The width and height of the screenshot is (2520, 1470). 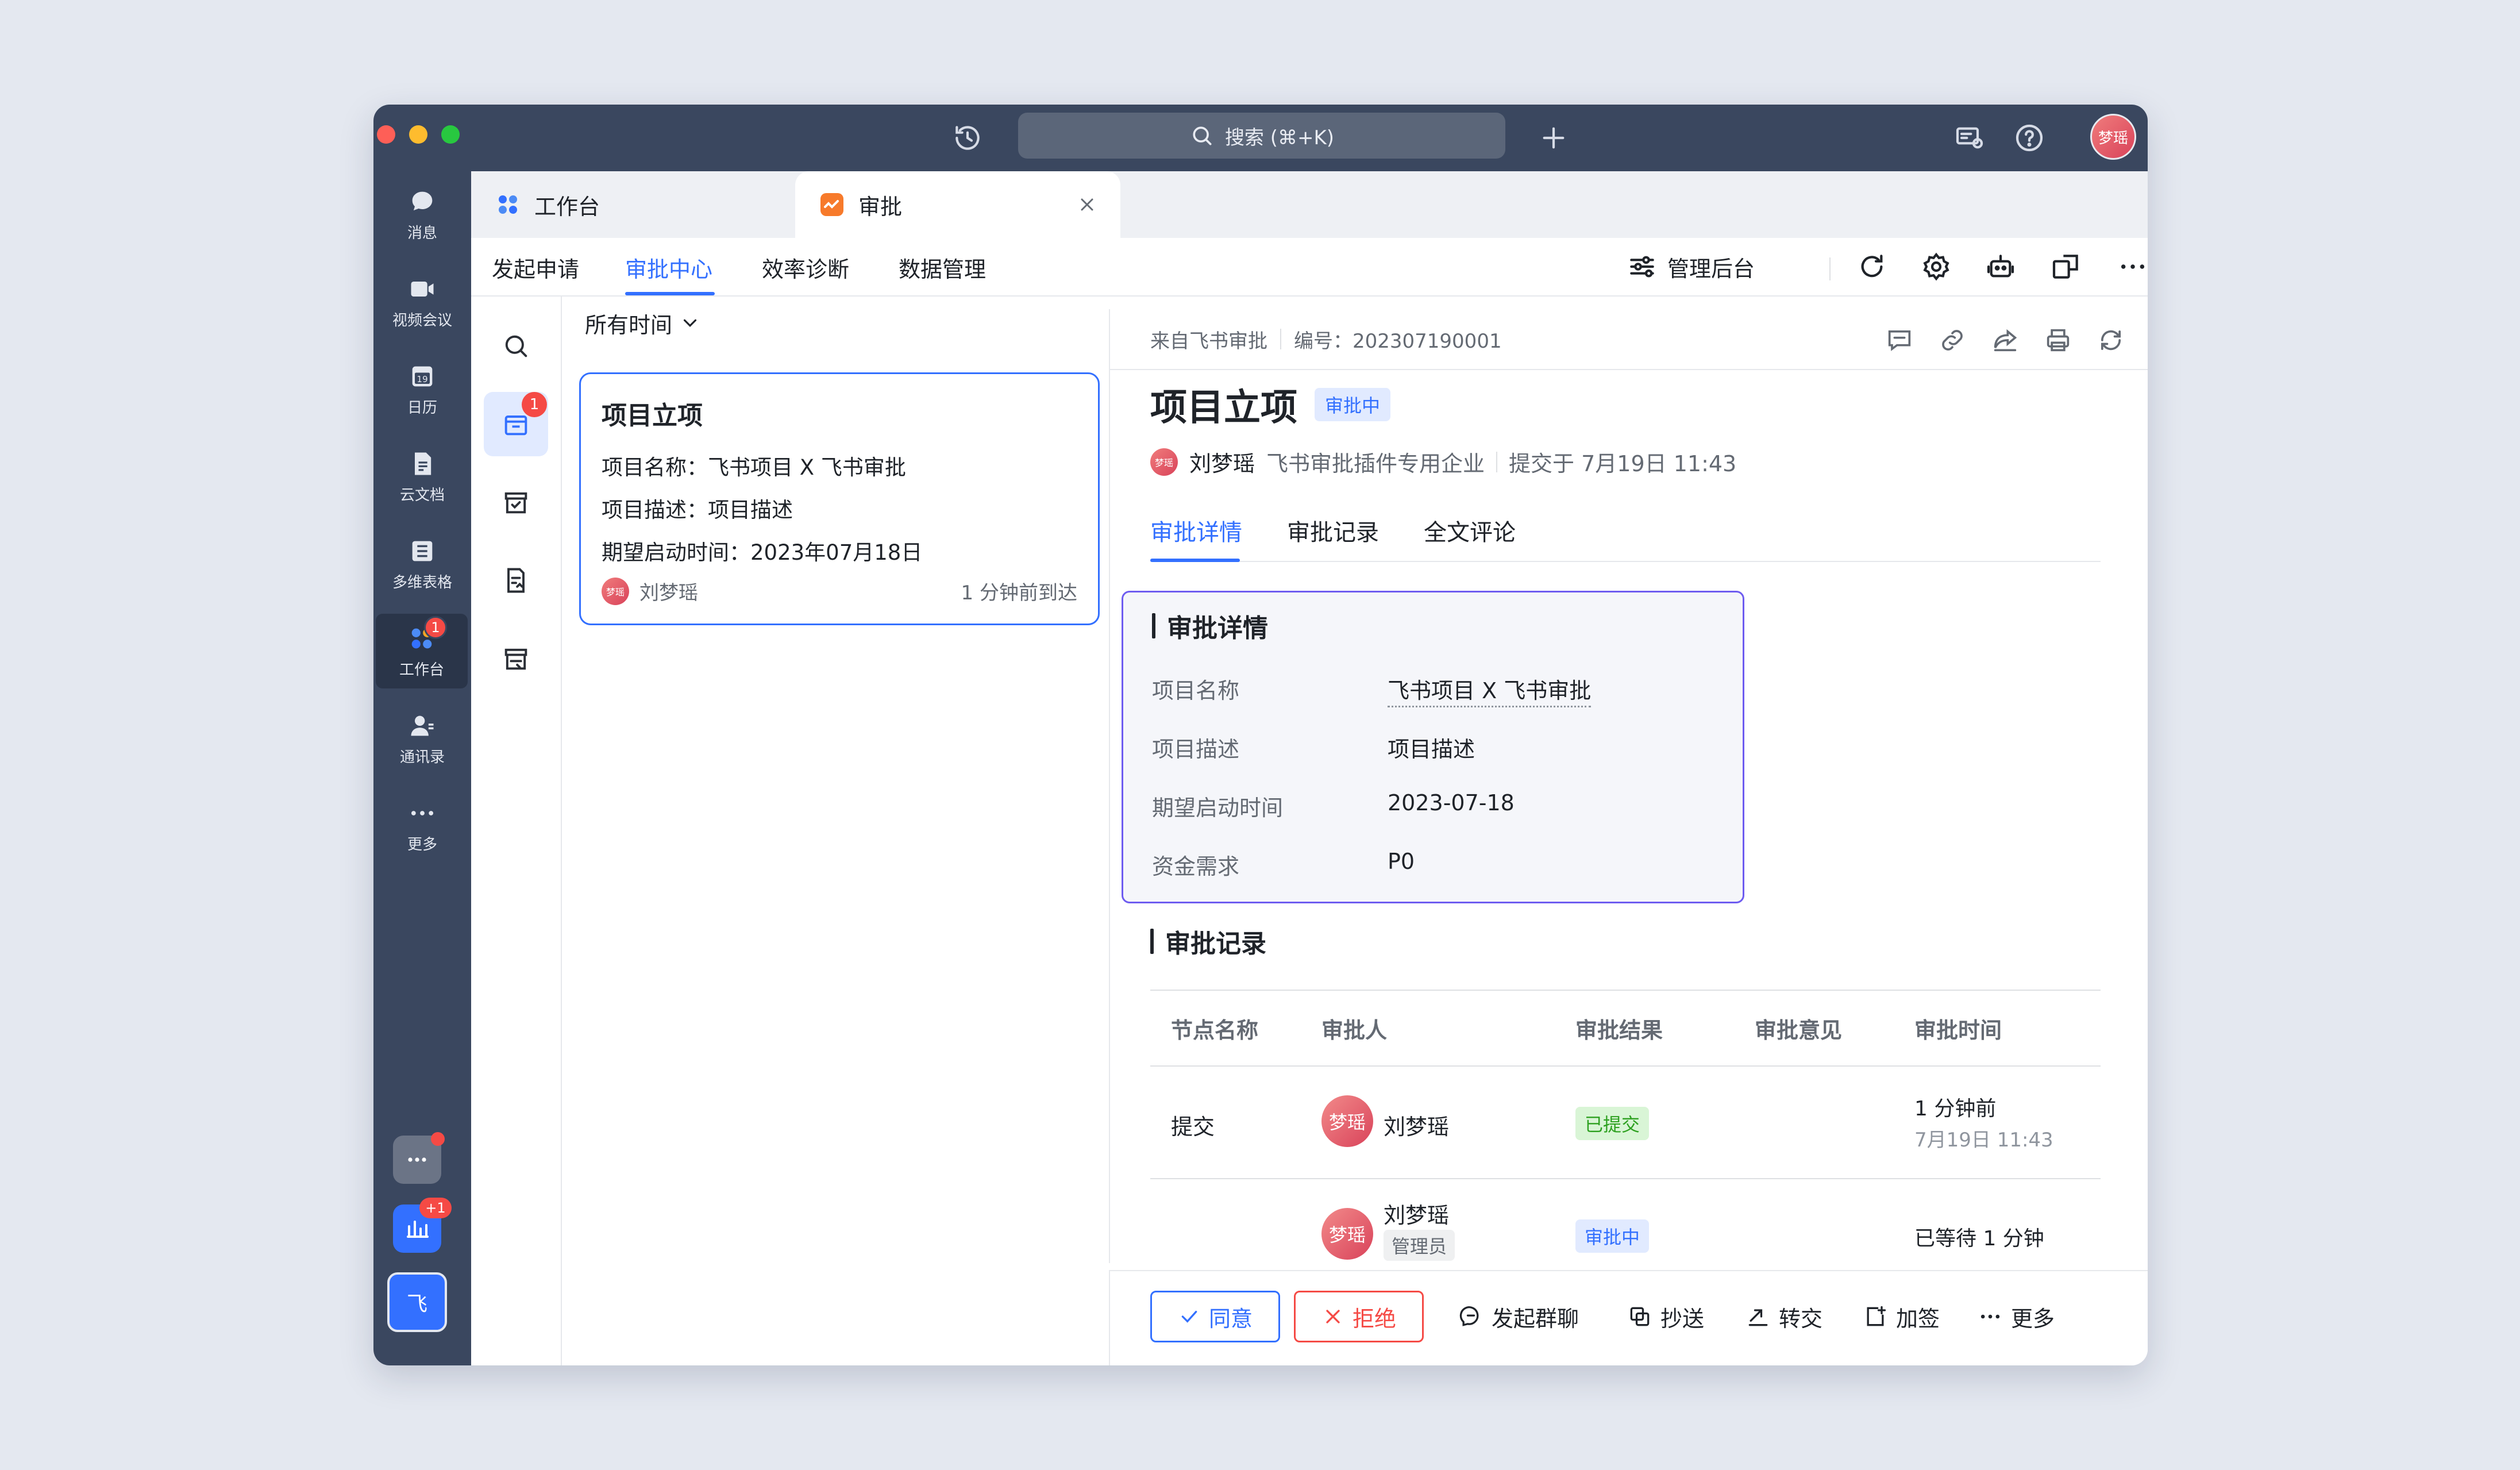 What do you see at coordinates (1262, 136) in the screenshot?
I see `global-search-bar: 搜索 (⌘+K)` at bounding box center [1262, 136].